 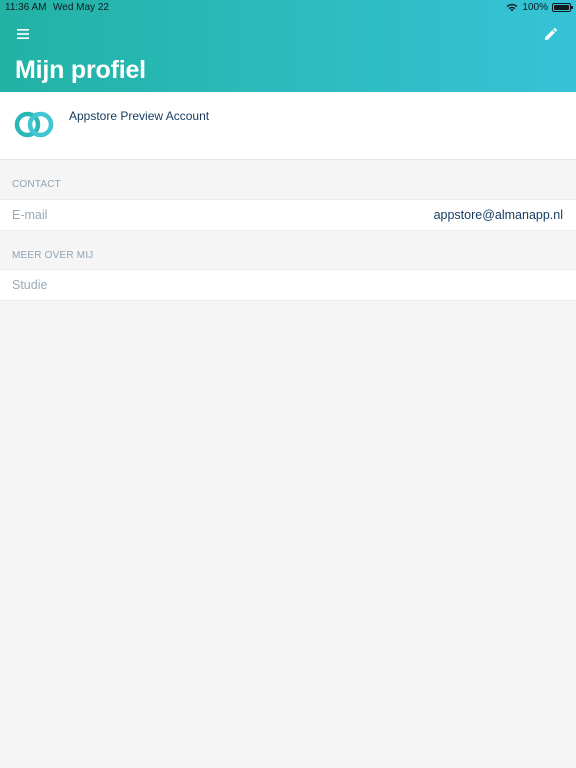 What do you see at coordinates (81, 7) in the screenshot?
I see `status-date: Wed May 22` at bounding box center [81, 7].